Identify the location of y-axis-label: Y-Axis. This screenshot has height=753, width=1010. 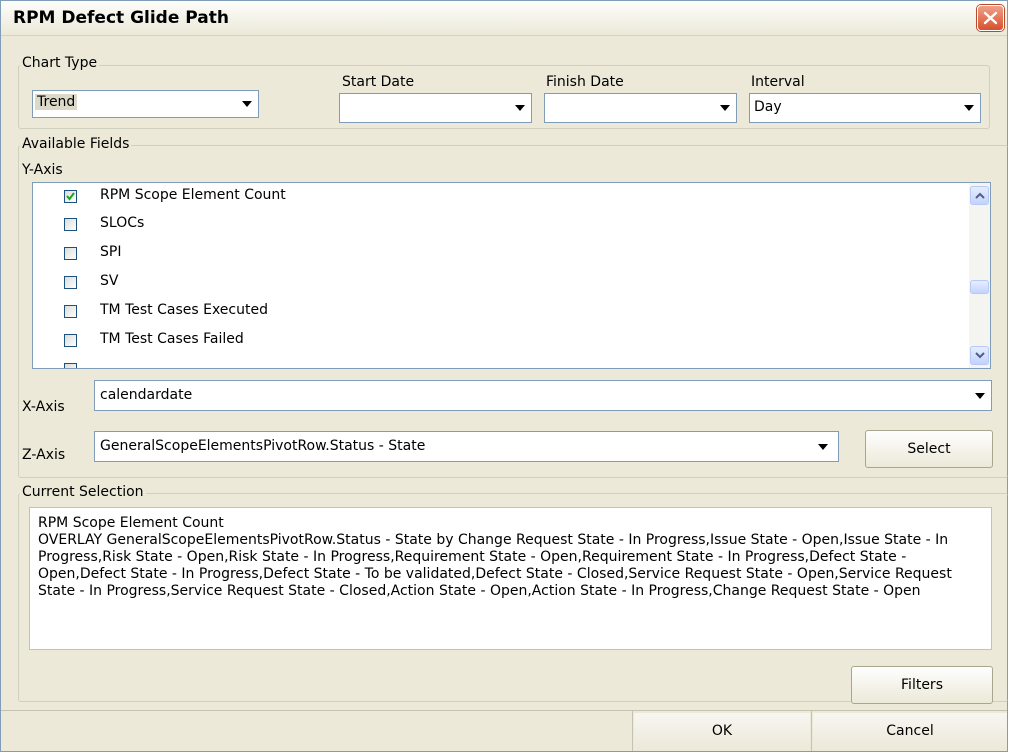
(42, 170).